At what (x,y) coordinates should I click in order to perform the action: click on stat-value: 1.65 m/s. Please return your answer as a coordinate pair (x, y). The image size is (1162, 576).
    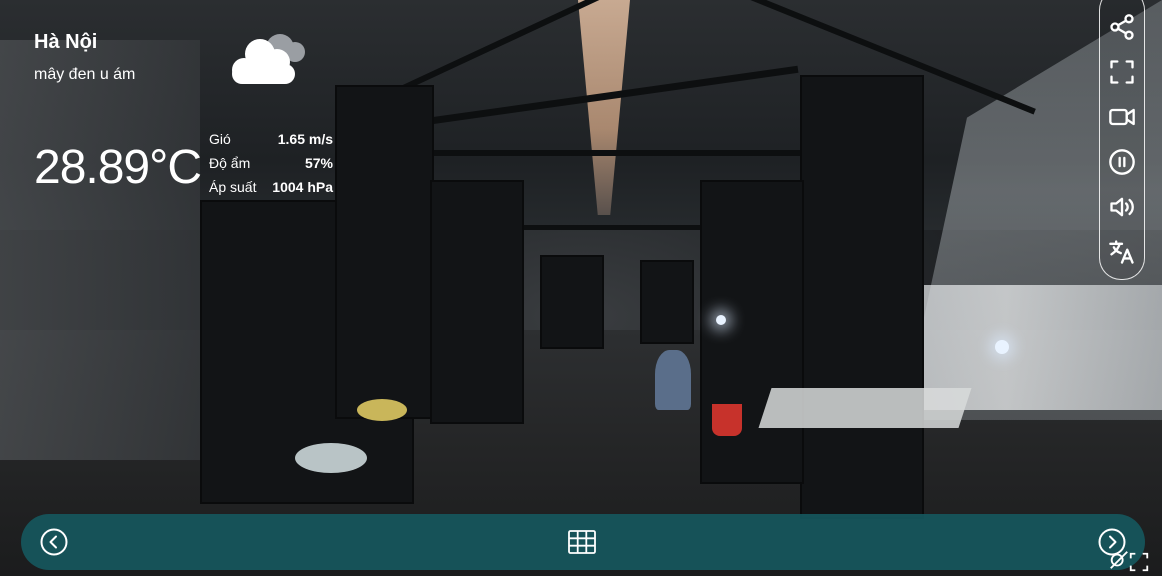
    Looking at the image, I should click on (305, 139).